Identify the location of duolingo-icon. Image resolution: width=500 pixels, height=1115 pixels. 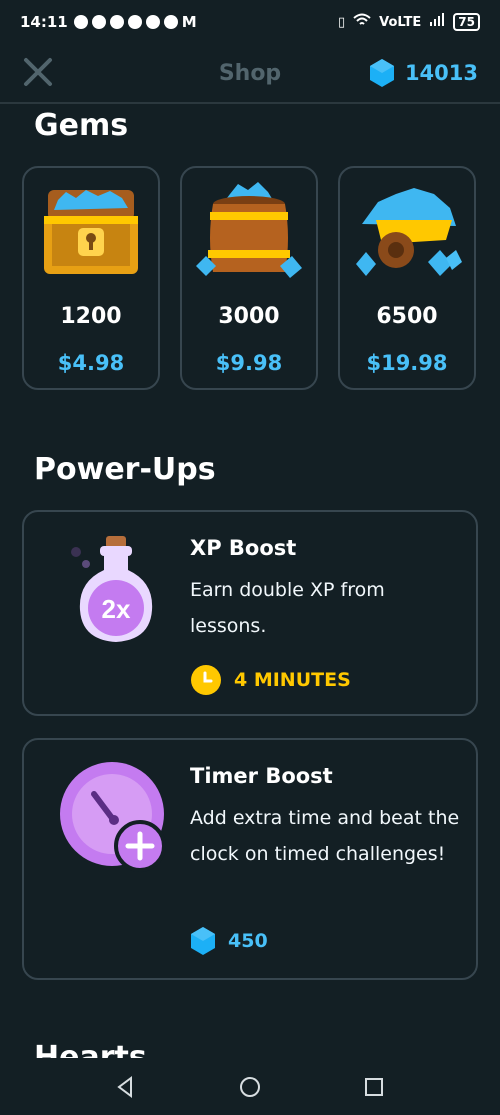
(170, 22).